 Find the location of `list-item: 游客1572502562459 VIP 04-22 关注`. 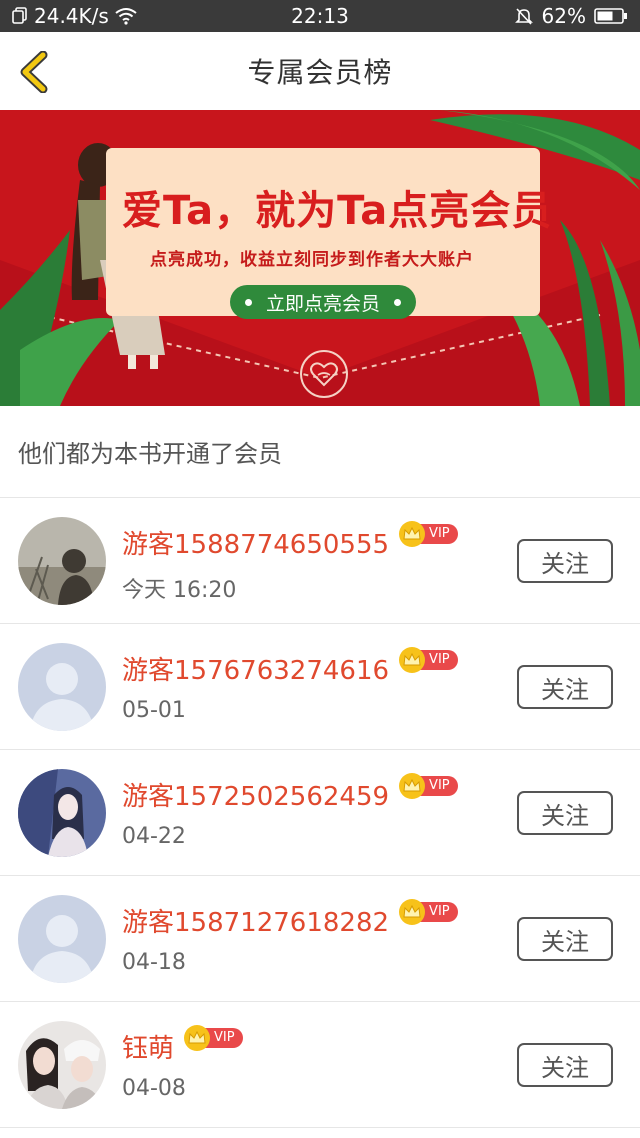

list-item: 游客1572502562459 VIP 04-22 关注 is located at coordinates (320, 813).